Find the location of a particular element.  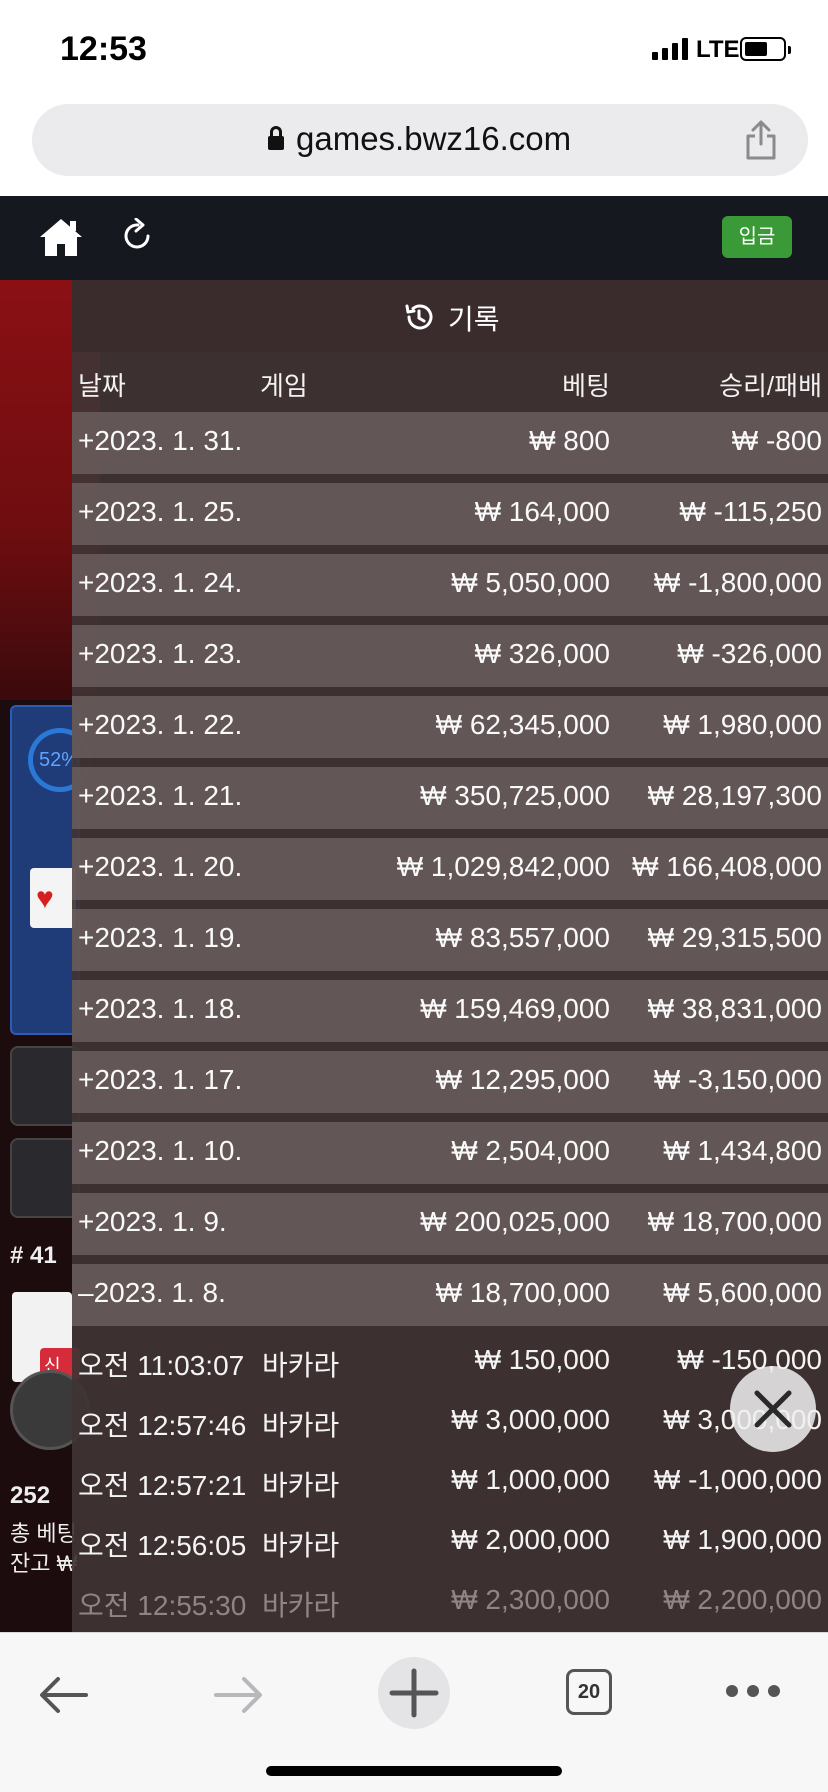

network-type: LTE is located at coordinates (718, 49).